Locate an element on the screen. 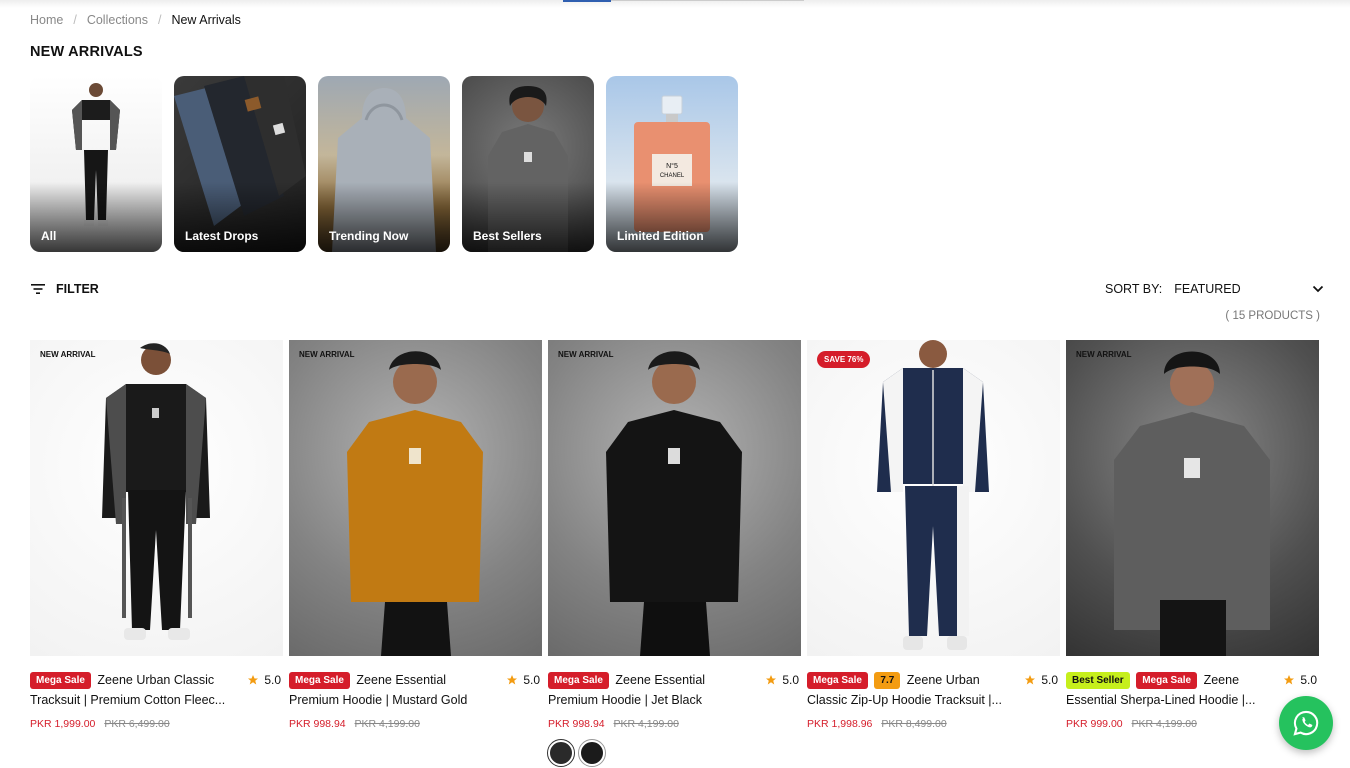 The image size is (1350, 768). whatsapp-icon is located at coordinates (1306, 723).